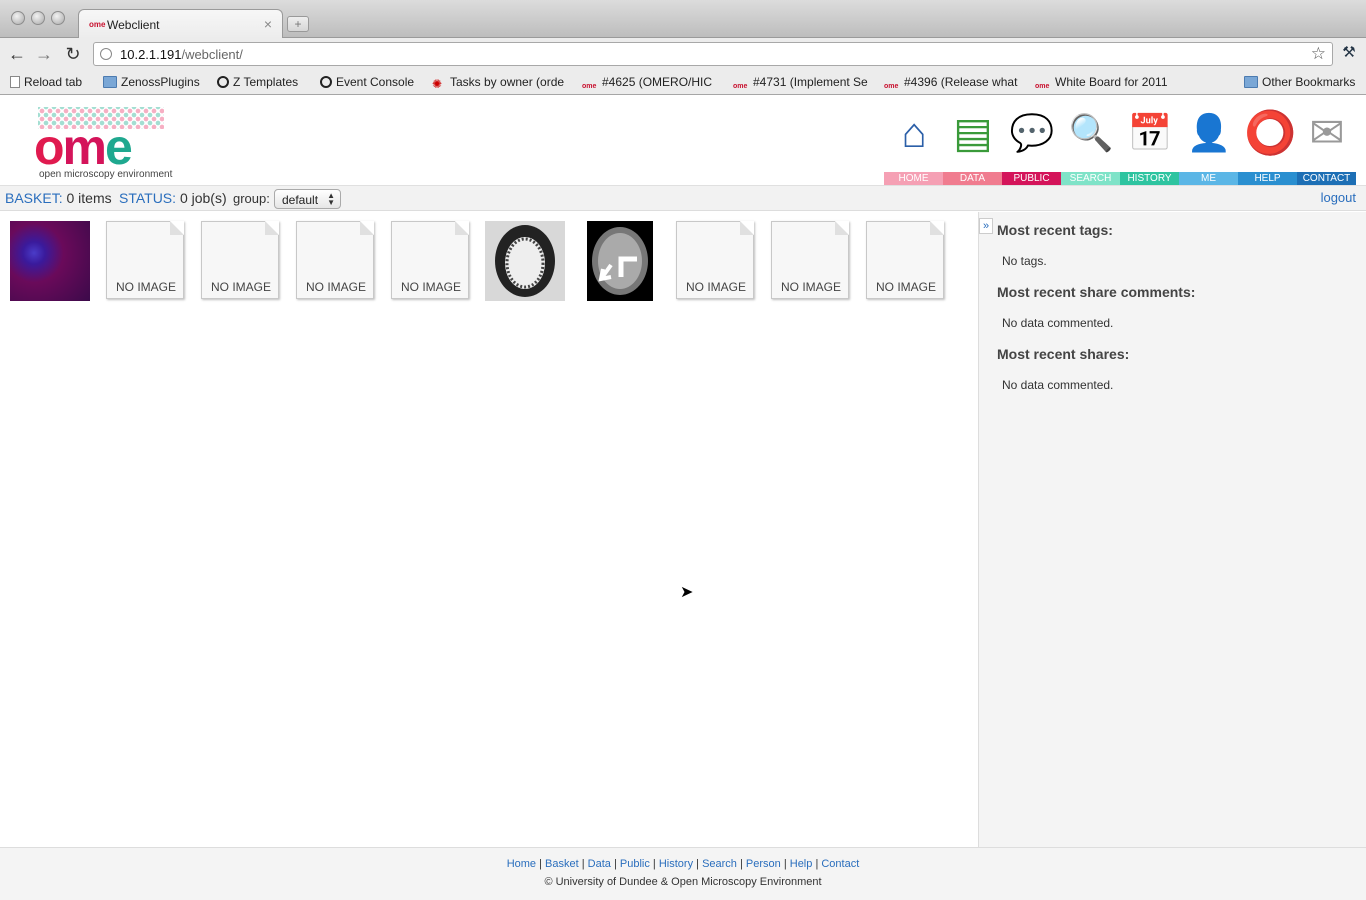  I want to click on envelope-icon: ✉, so click(1327, 132).